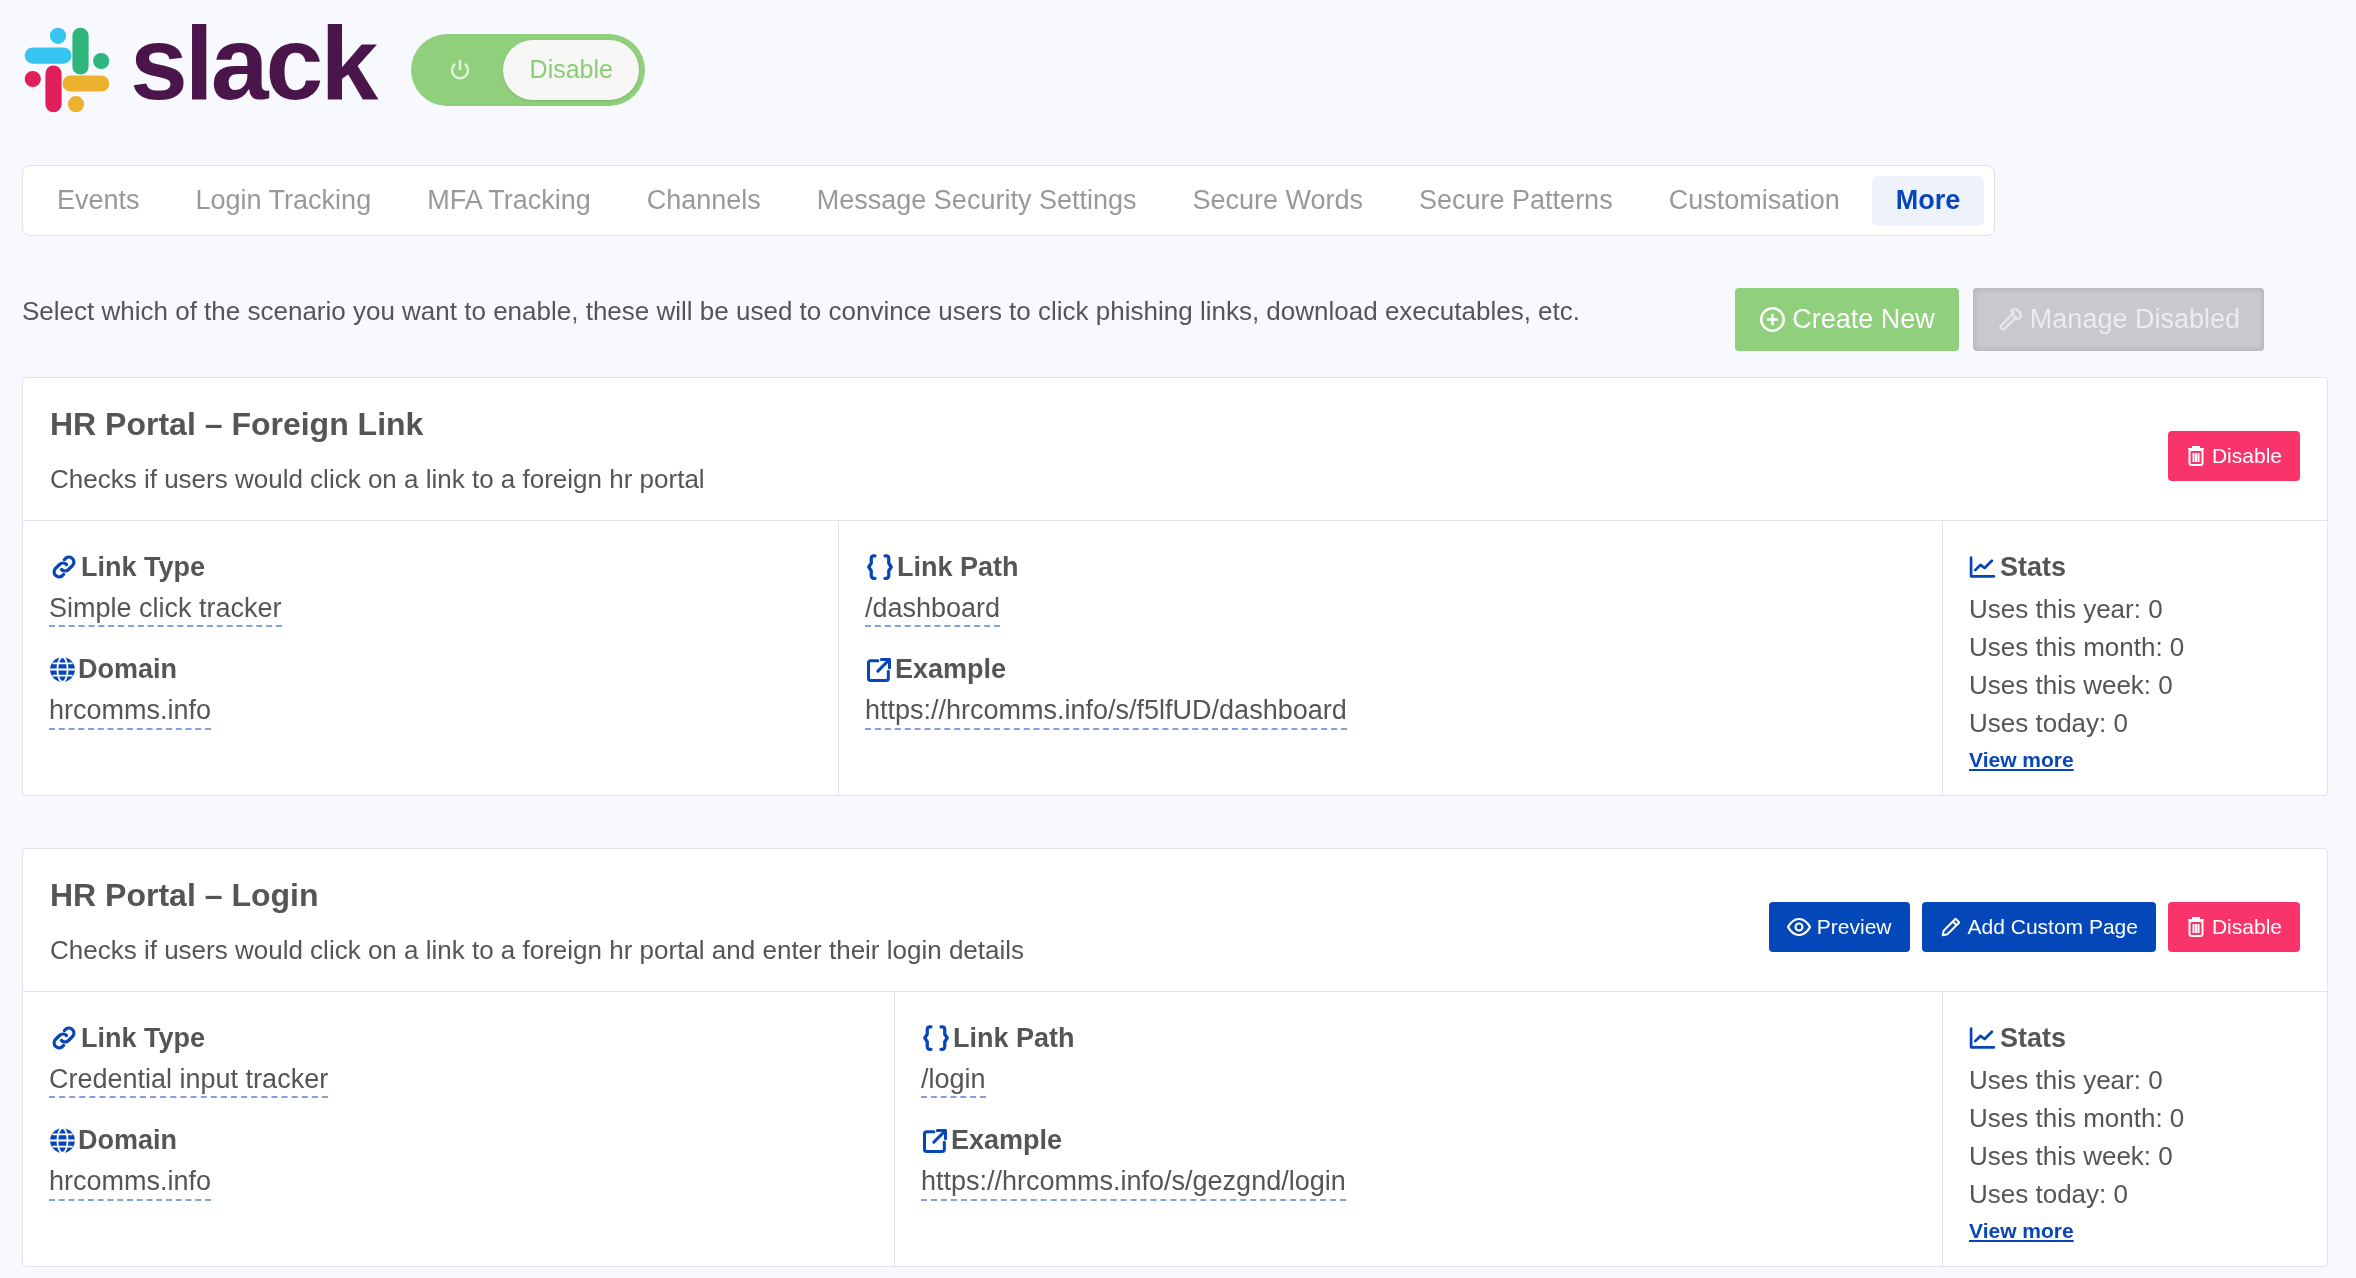 The width and height of the screenshot is (2356, 1278). What do you see at coordinates (1516, 200) in the screenshot?
I see `nav-tab: Secure Patterns` at bounding box center [1516, 200].